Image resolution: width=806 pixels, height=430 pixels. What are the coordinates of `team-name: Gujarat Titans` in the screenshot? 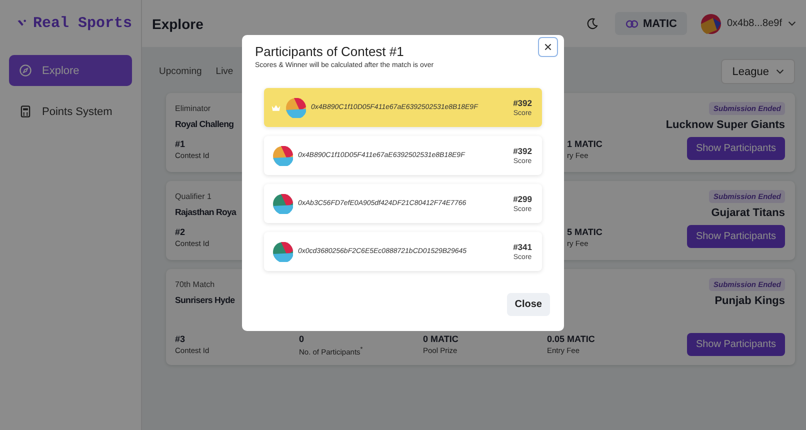 It's located at (748, 213).